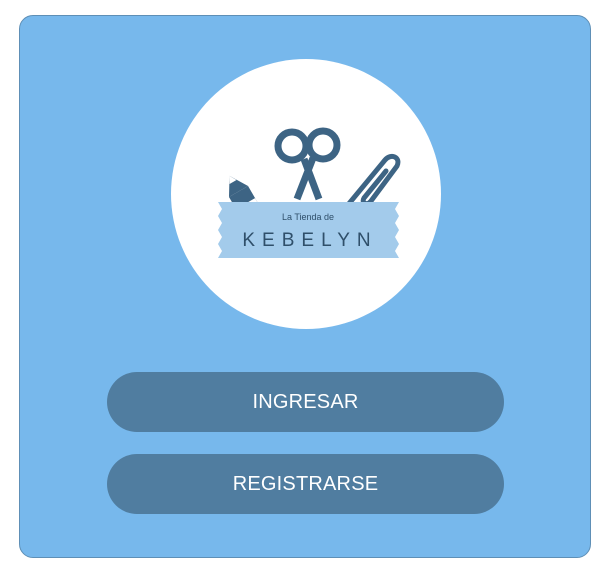  Describe the element at coordinates (309, 240) in the screenshot. I see `logo-line2: KEBELYN` at that location.